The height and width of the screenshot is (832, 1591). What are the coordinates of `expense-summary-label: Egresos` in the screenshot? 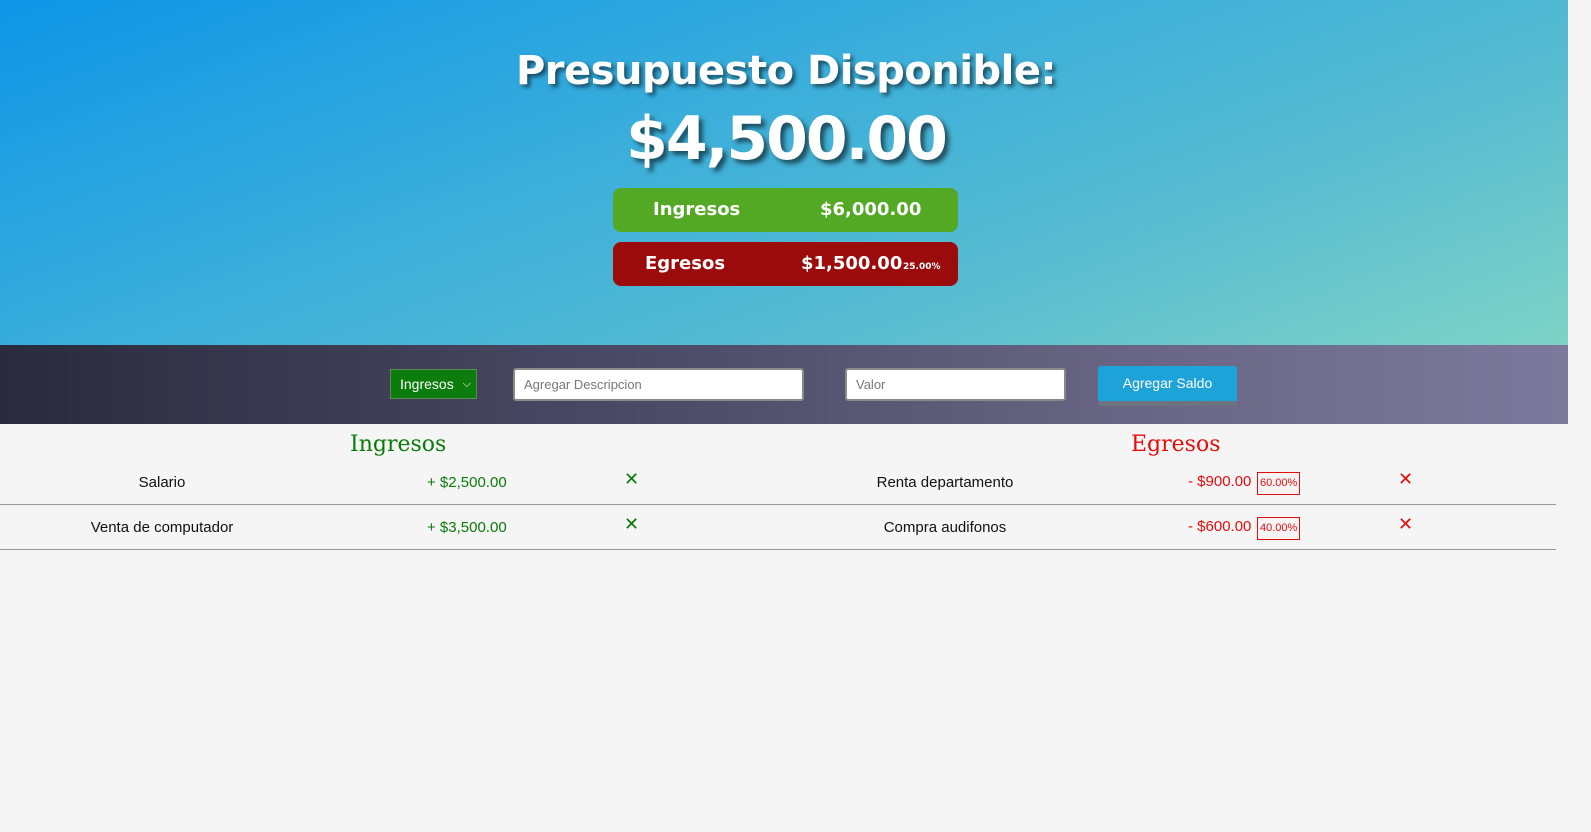 It's located at (685, 263).